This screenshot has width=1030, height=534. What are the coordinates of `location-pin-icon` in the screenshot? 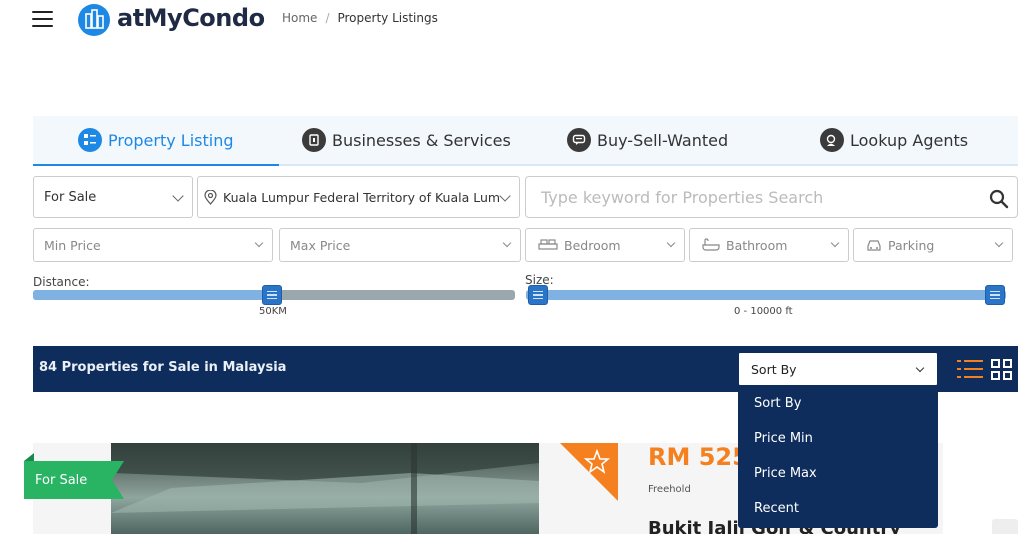 It's located at (210, 197).